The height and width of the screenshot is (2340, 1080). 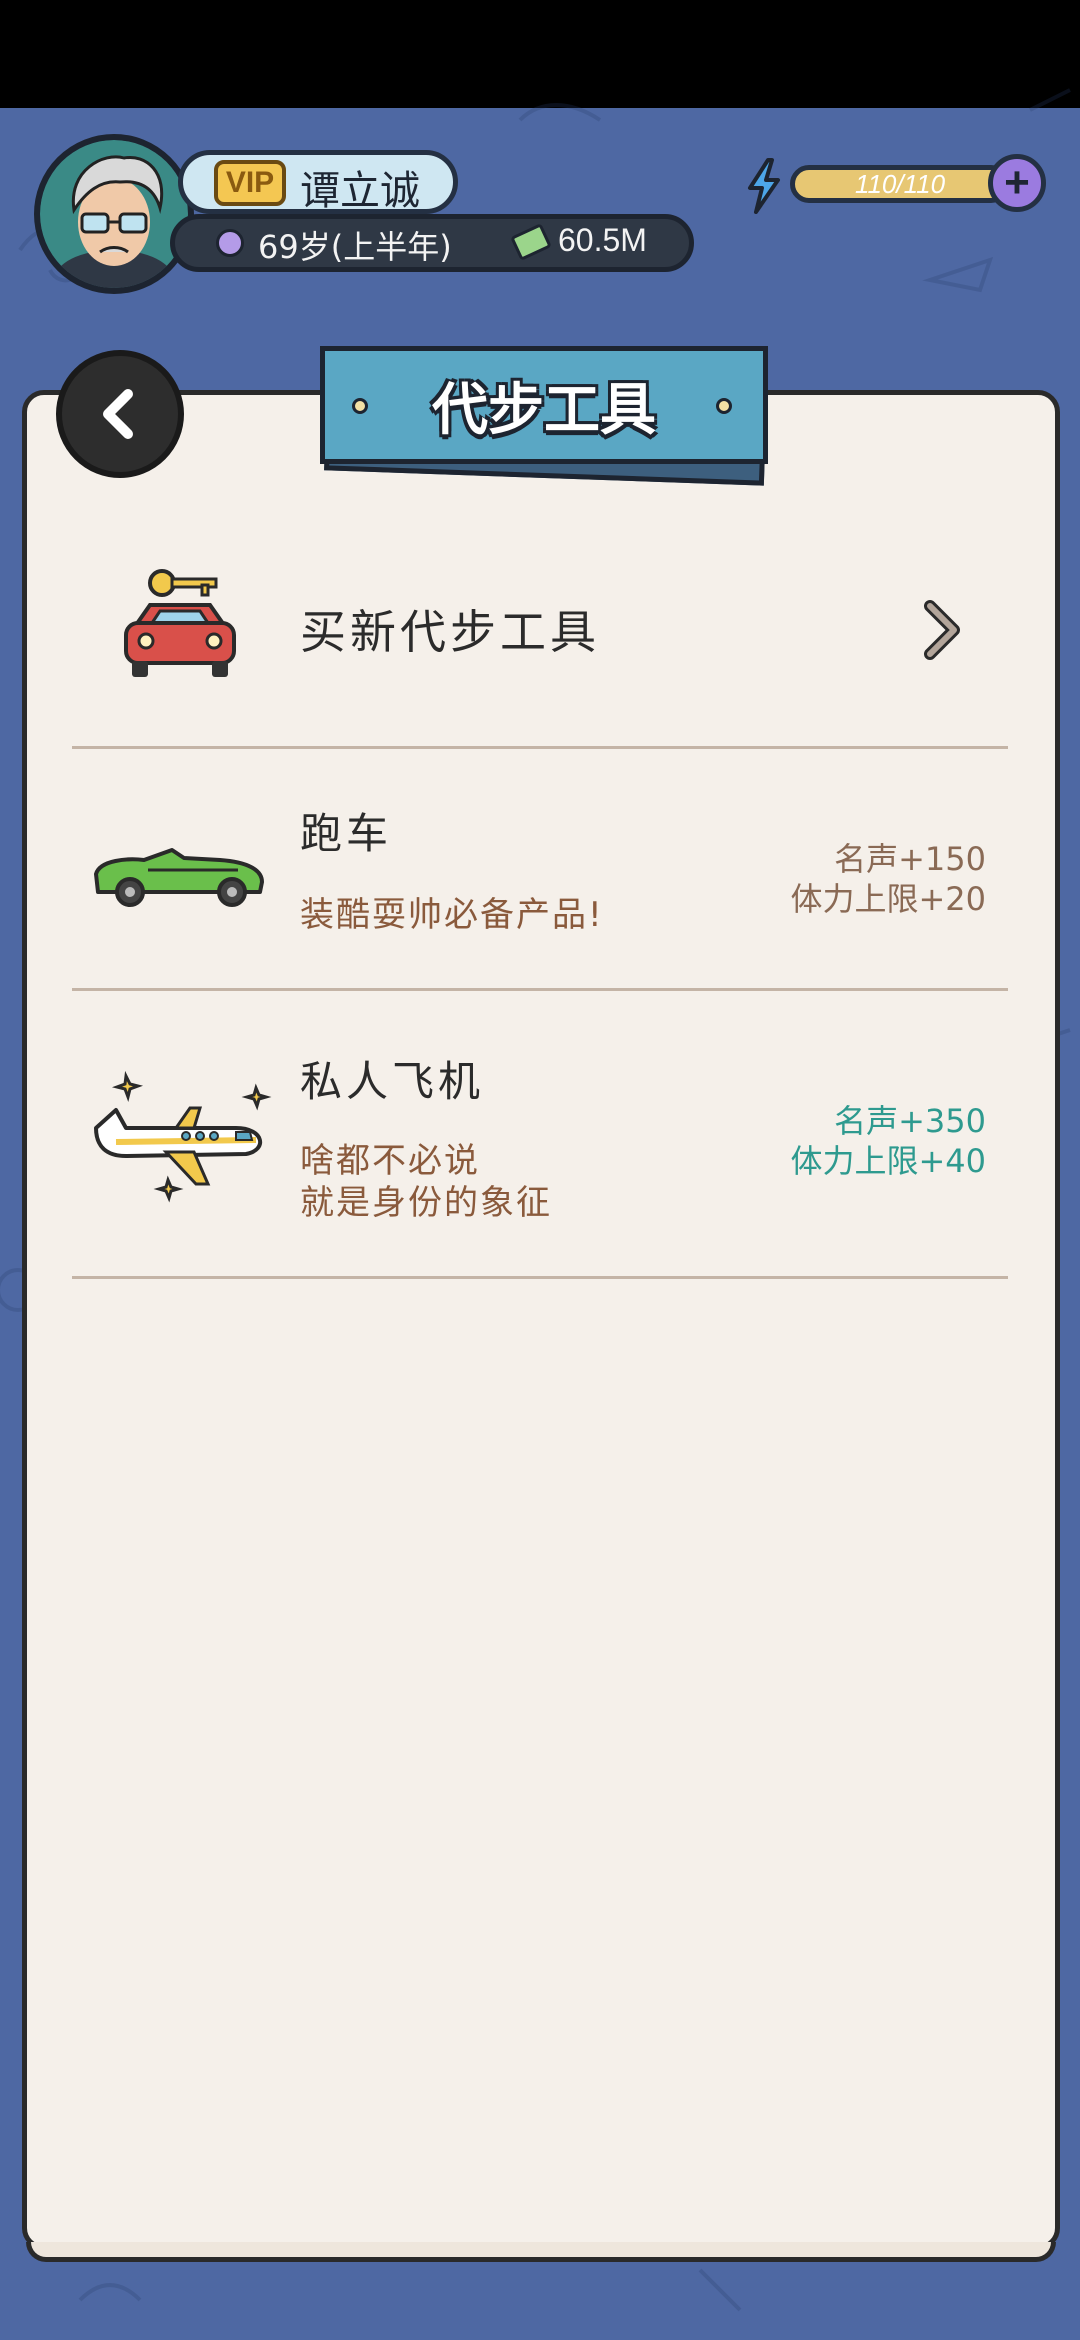 I want to click on player-age: 69岁(上半年), so click(x=355, y=247).